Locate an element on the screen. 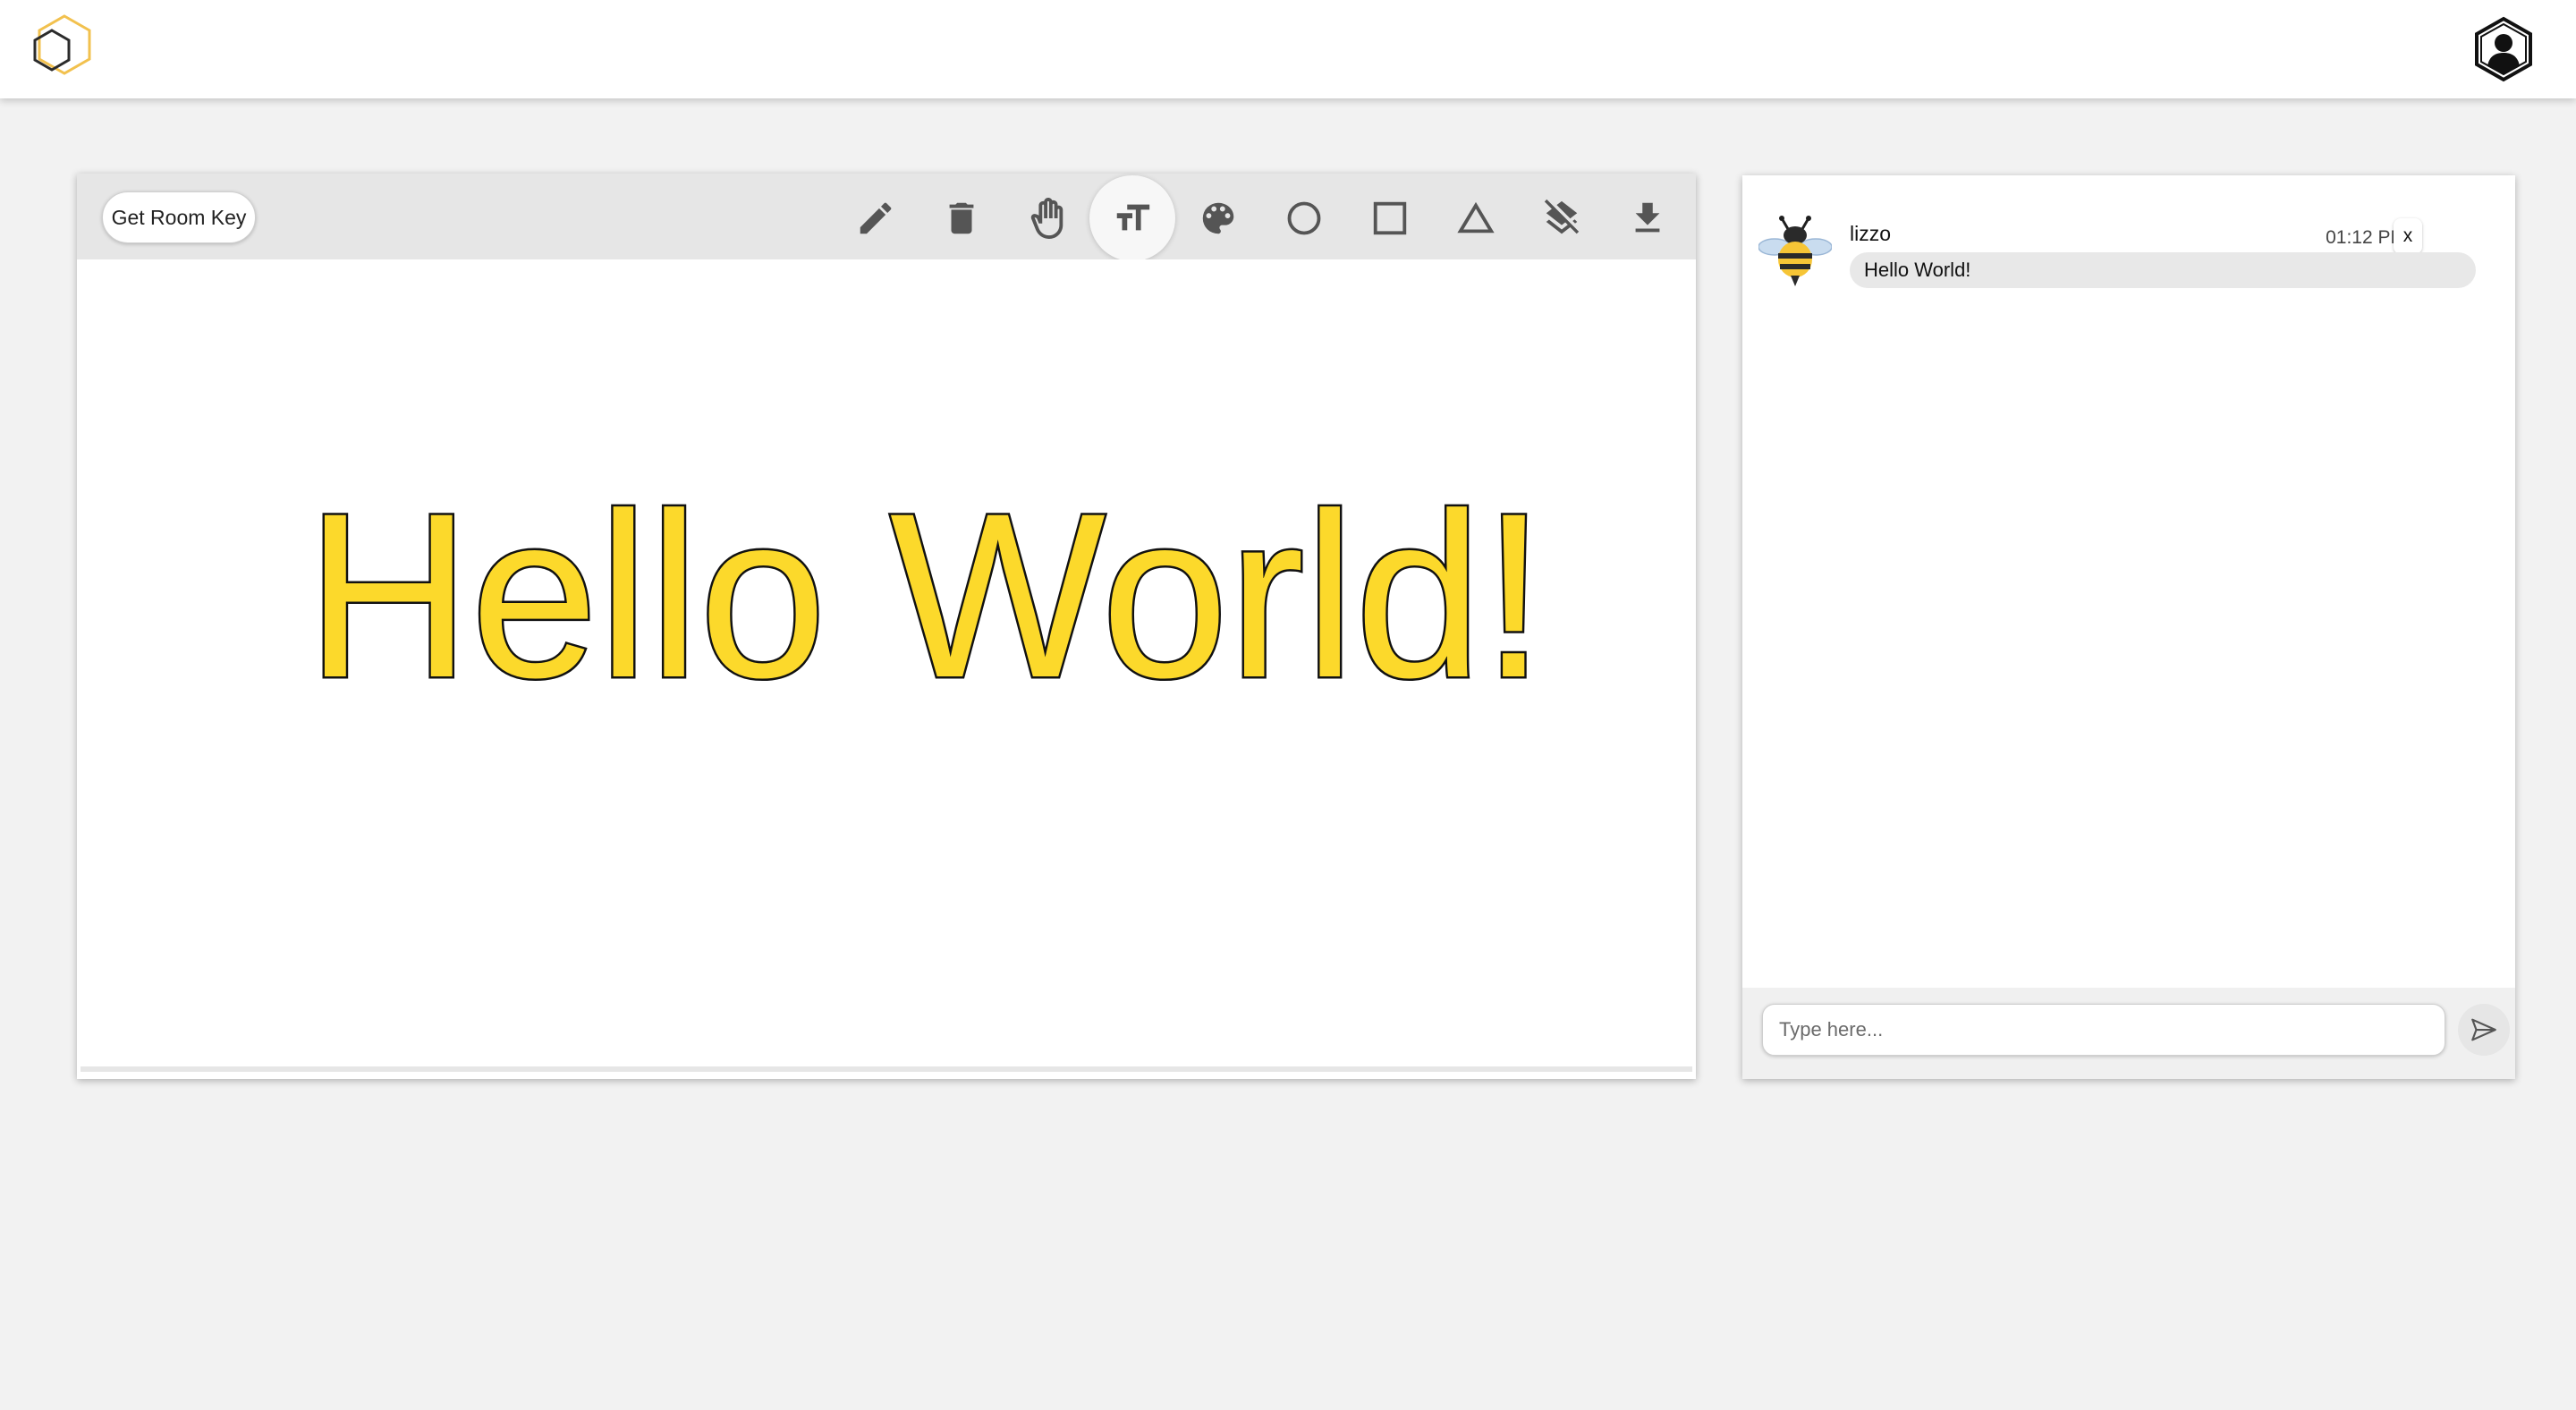 This screenshot has width=2576, height=1410. bee-avatar-icon is located at coordinates (1795, 250).